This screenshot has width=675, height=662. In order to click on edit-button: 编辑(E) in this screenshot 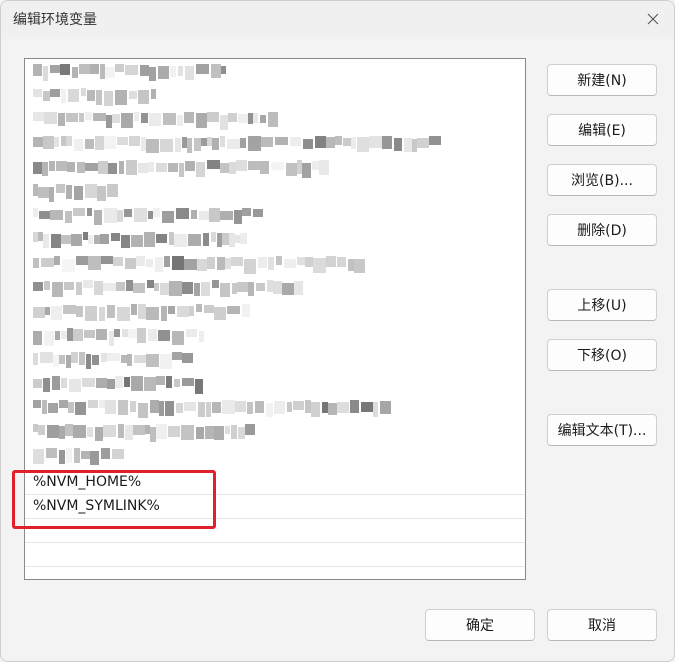, I will do `click(602, 130)`.